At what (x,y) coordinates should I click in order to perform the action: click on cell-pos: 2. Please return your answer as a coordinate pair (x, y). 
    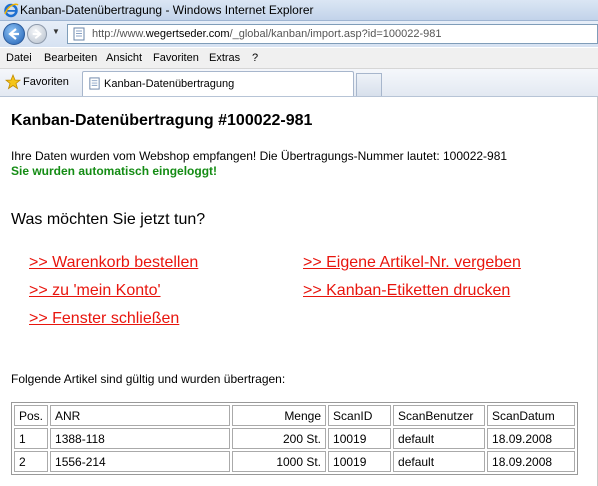
    Looking at the image, I should click on (31, 461).